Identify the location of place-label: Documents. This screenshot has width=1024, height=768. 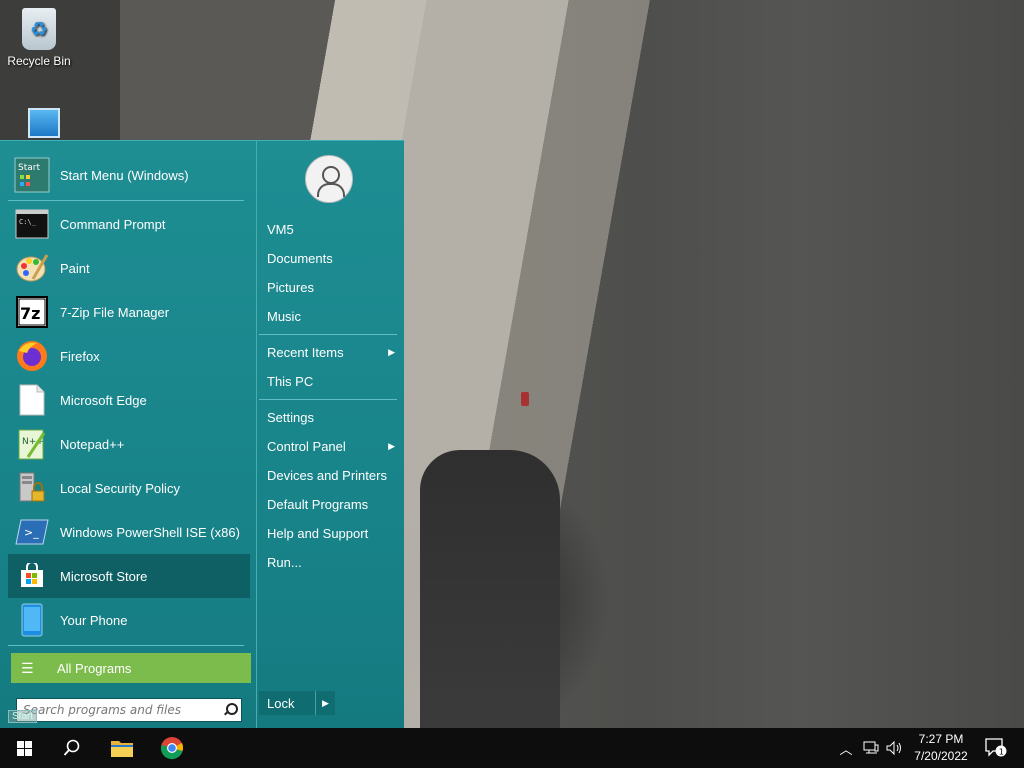
(300, 258).